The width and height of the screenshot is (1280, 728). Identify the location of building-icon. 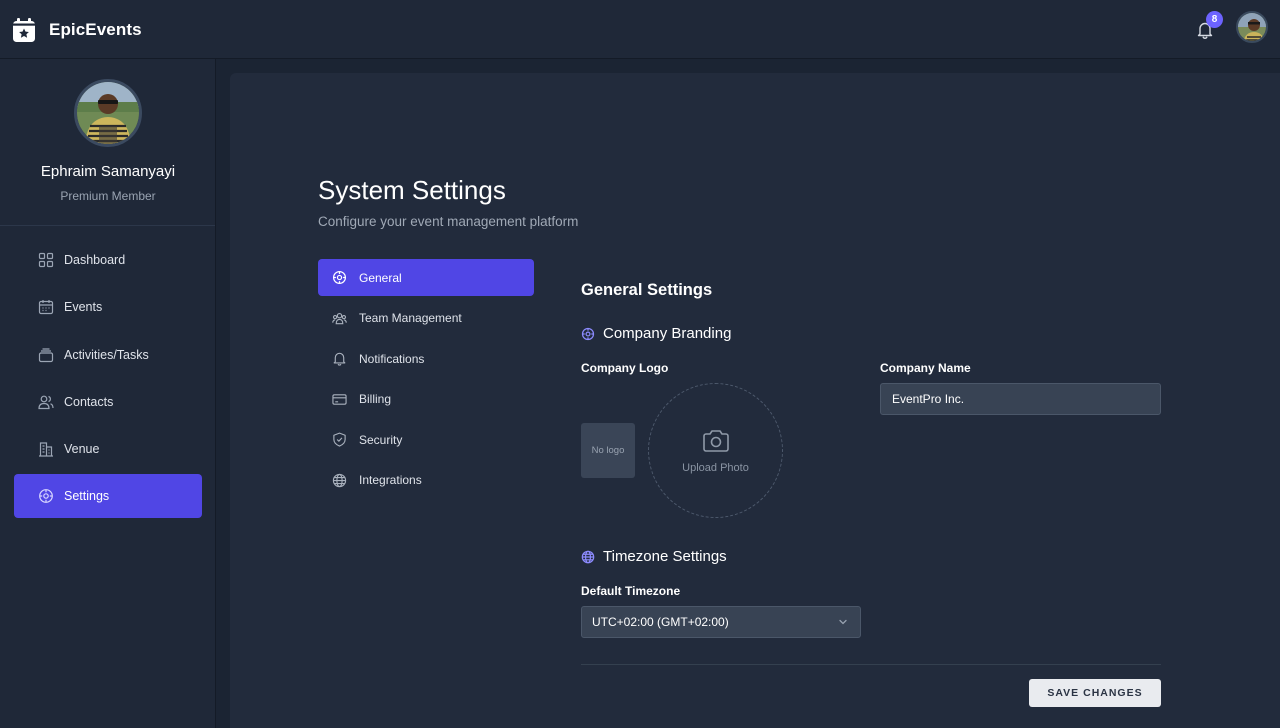
(46, 449).